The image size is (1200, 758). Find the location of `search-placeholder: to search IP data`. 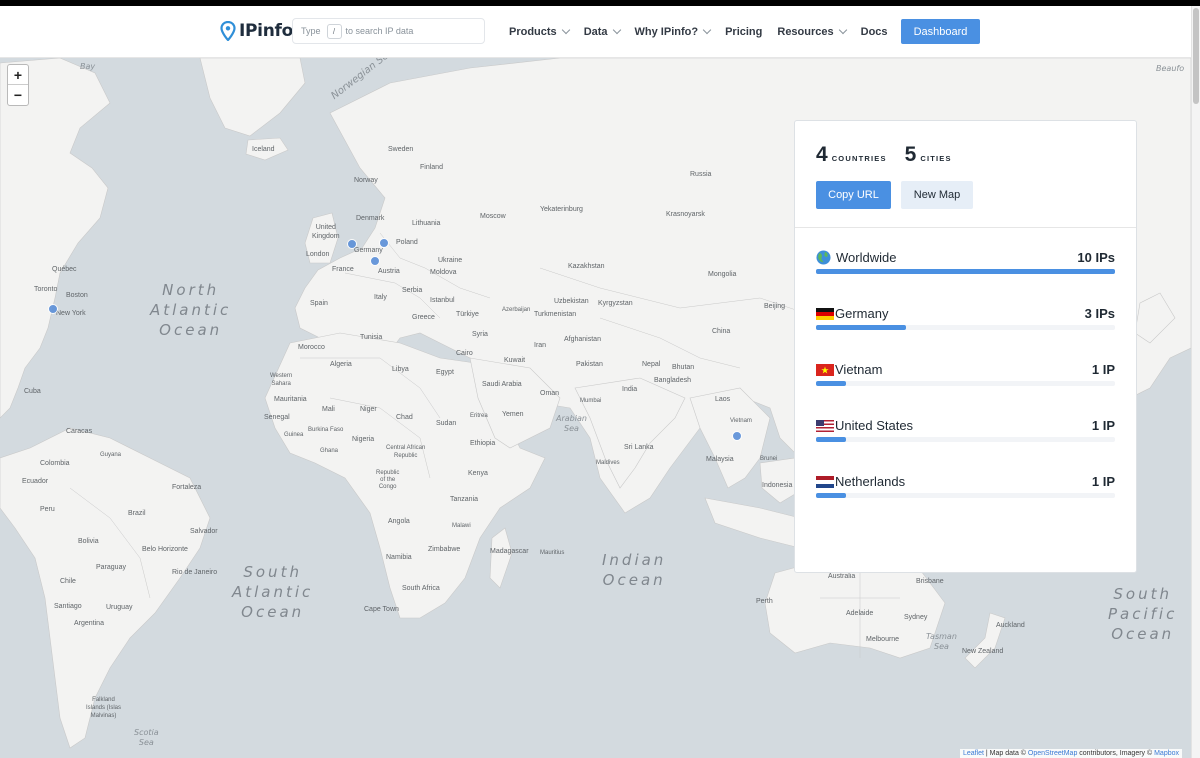

search-placeholder: to search IP data is located at coordinates (379, 31).